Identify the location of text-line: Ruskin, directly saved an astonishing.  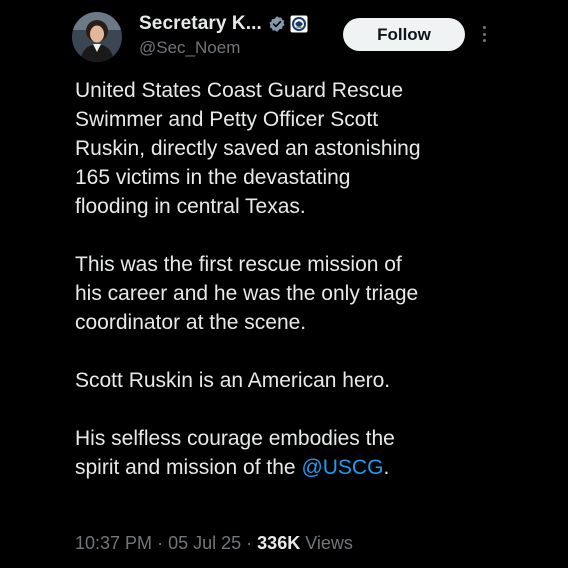
(248, 148).